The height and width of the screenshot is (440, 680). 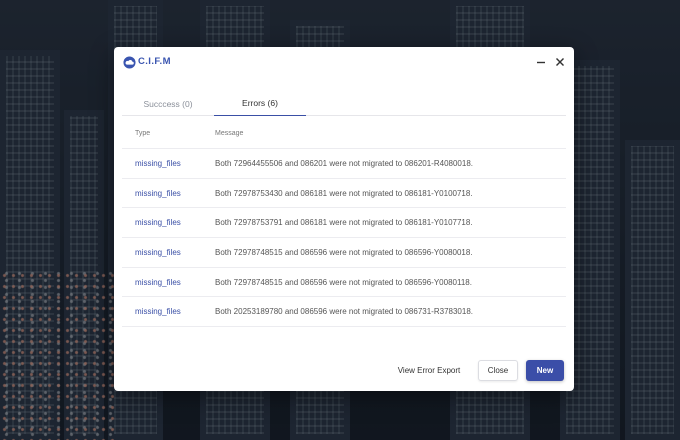 I want to click on column-header-message: Message, so click(x=229, y=133).